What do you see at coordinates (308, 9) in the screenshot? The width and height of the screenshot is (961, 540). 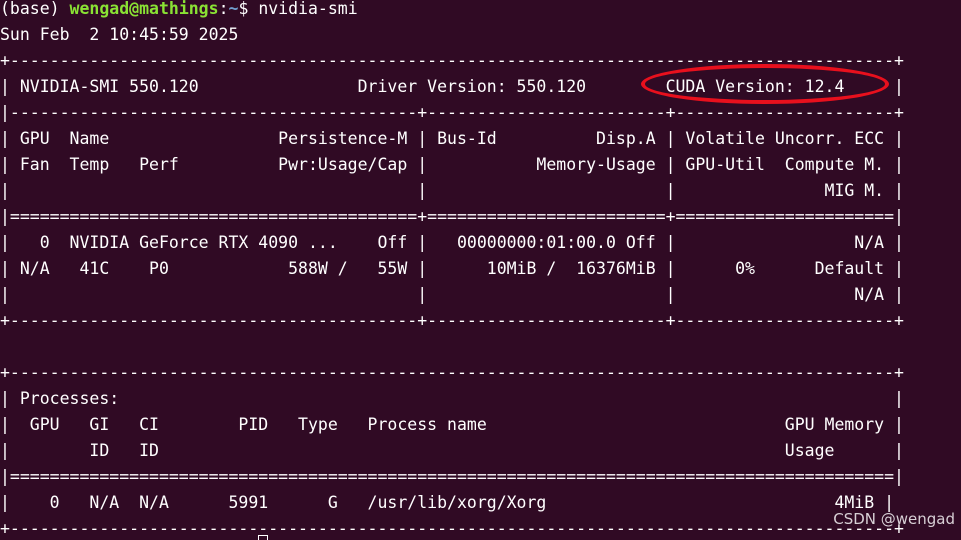 I see `command-text: nvidia-smi` at bounding box center [308, 9].